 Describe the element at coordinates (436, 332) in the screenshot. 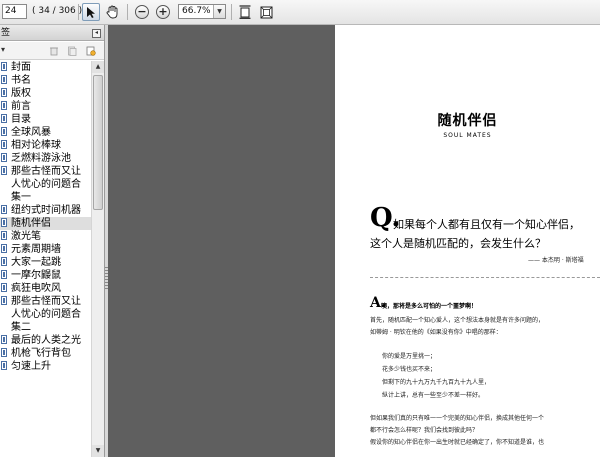

I see `body-text-line: 如蒂姆 · 明钦在他的《如果没有你》中唱的那样：` at that location.